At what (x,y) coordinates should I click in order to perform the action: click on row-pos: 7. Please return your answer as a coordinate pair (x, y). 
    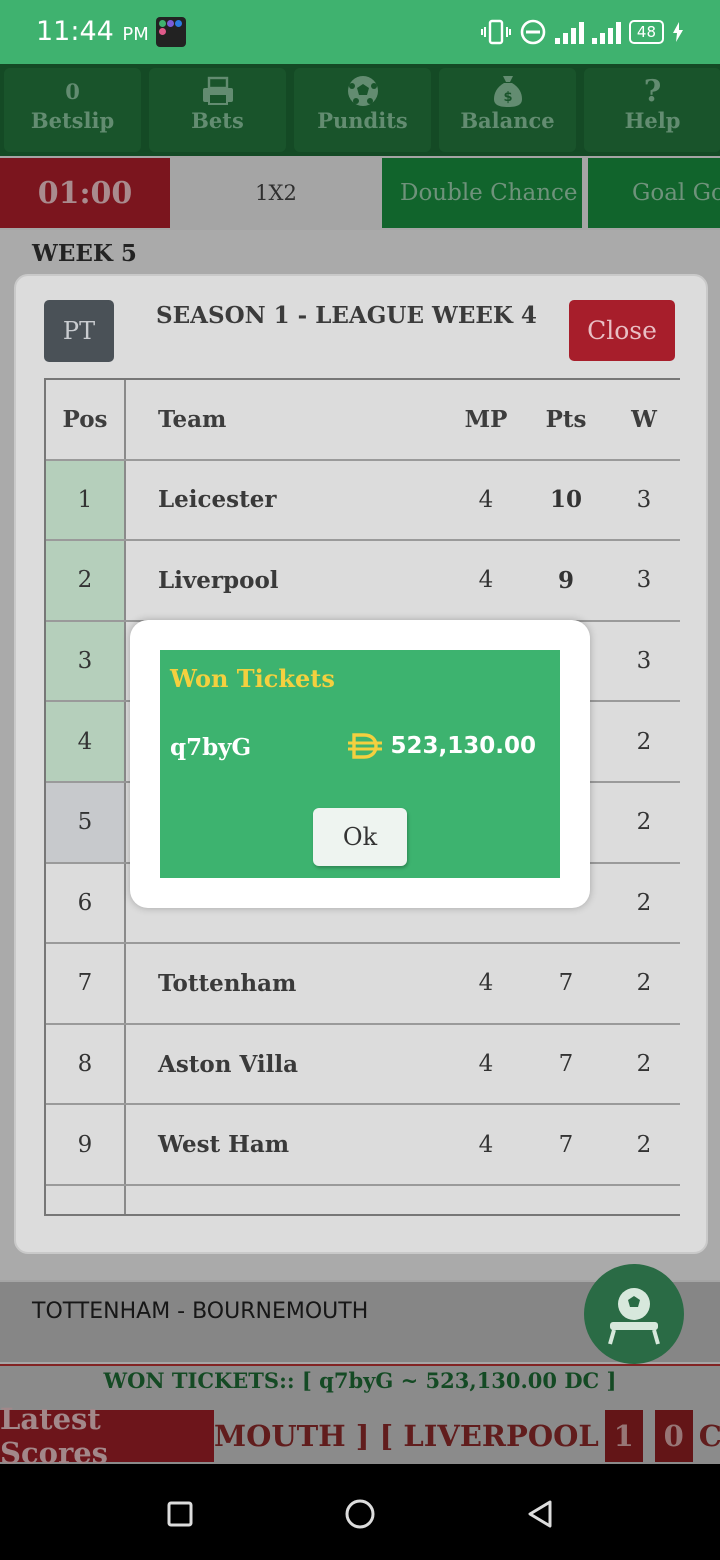
    Looking at the image, I should click on (86, 983).